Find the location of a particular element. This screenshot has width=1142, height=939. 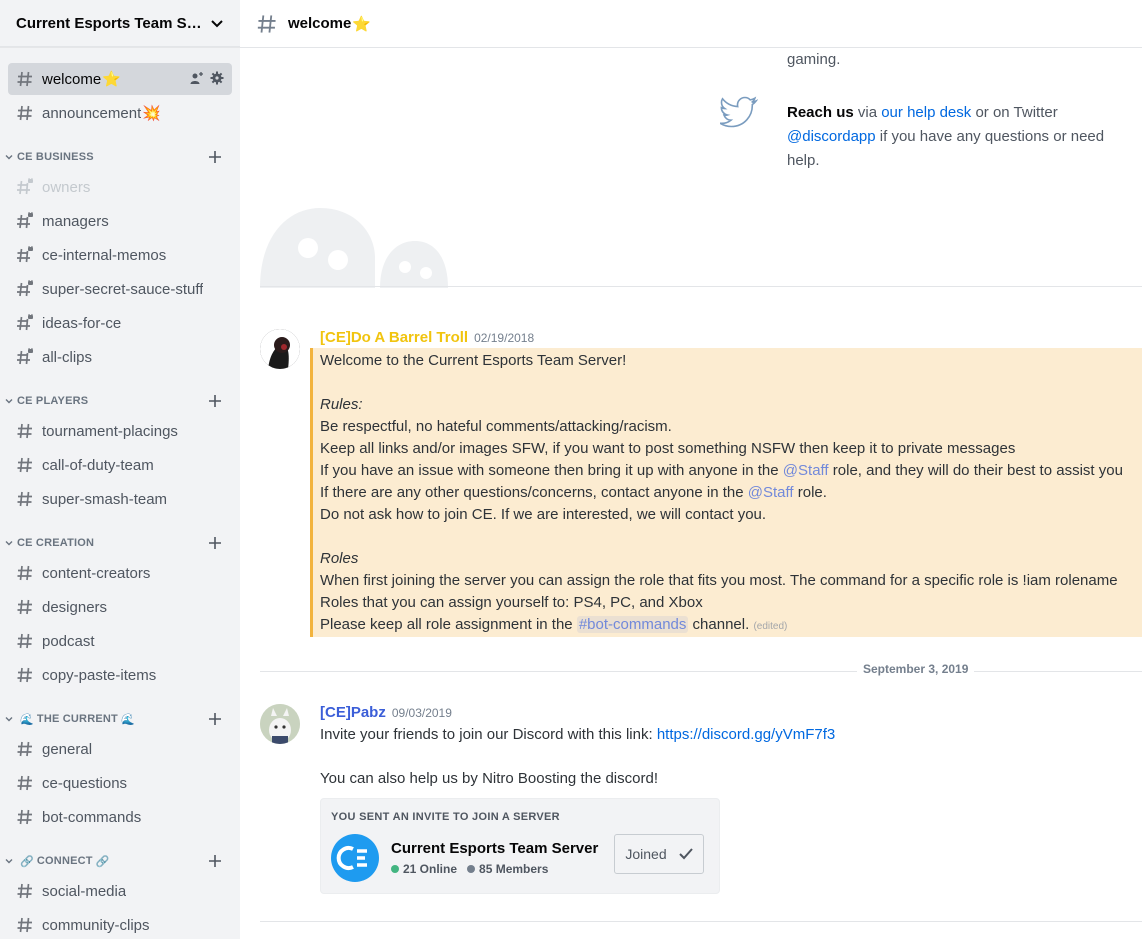

channel-label: managers is located at coordinates (75, 221).